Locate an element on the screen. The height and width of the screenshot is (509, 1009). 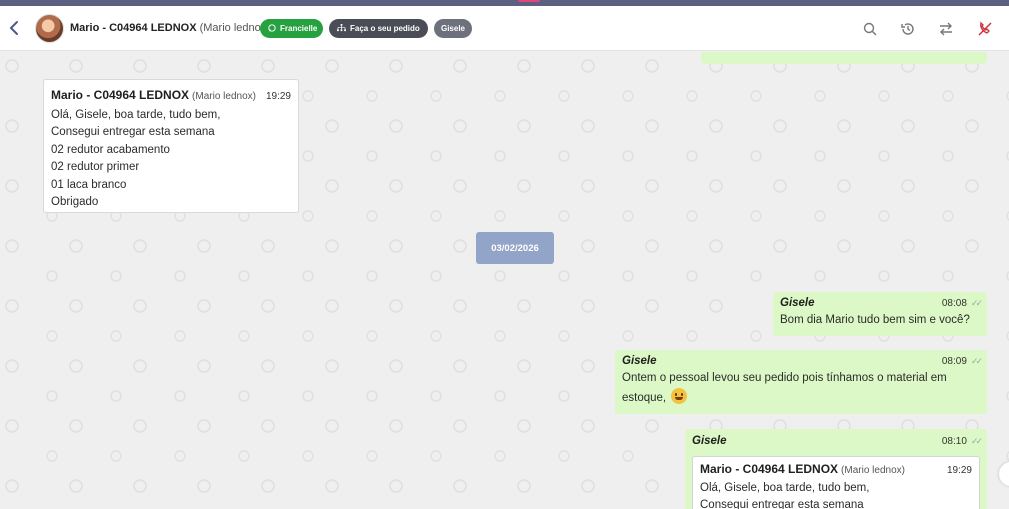
contact-title: Mario - C04964 LEDNOX (Mario lednox) is located at coordinates (170, 28).